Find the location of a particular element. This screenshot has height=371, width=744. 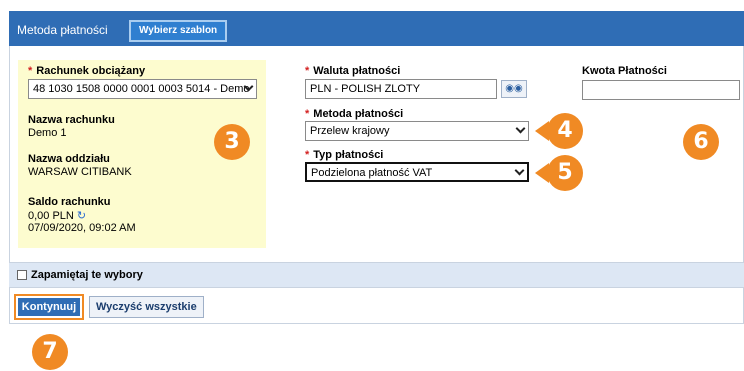

callout-badge-7: 7 is located at coordinates (50, 352).